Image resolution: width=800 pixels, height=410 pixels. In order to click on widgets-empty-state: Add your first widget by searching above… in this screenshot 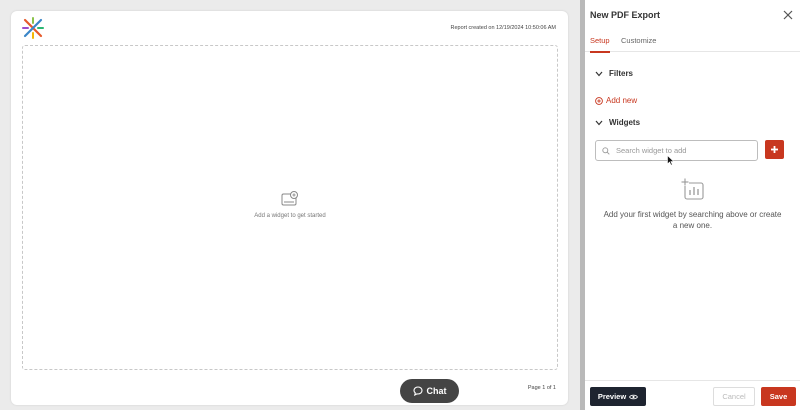, I will do `click(692, 204)`.